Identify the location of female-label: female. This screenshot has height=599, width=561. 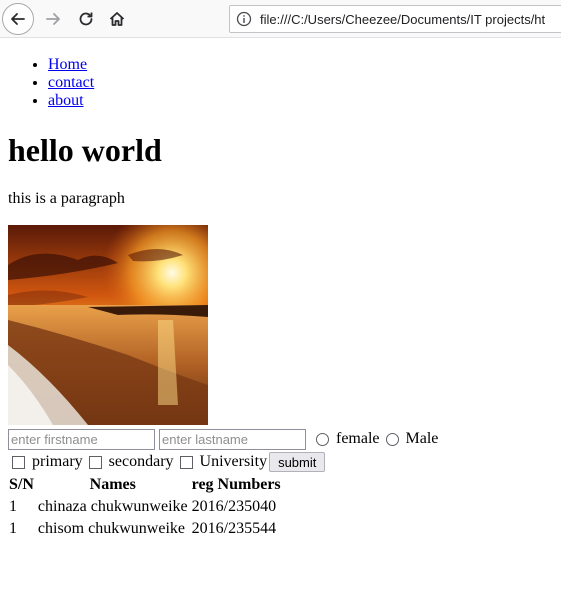
(358, 438).